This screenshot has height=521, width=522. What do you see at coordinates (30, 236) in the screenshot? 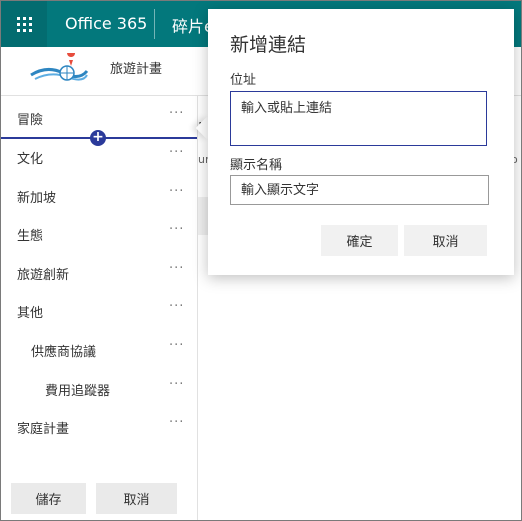
I see `nav-item-label: 生態` at bounding box center [30, 236].